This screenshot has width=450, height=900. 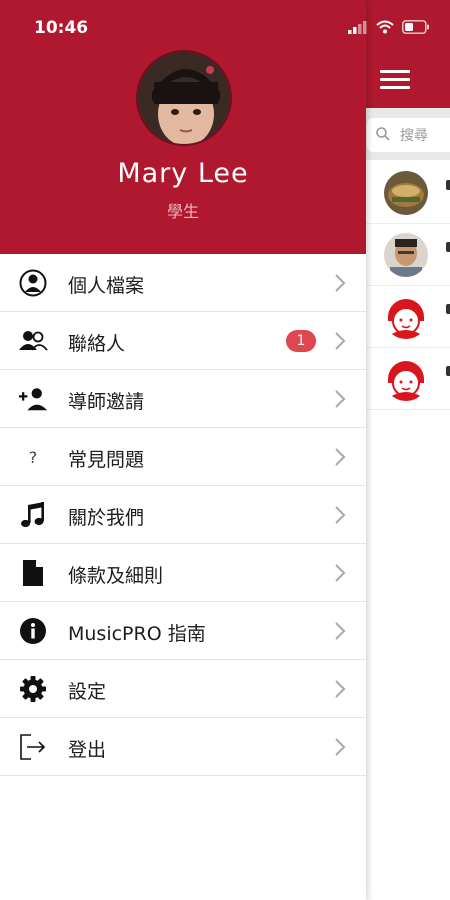 I want to click on menu-item-label: 關於我們, so click(x=106, y=518).